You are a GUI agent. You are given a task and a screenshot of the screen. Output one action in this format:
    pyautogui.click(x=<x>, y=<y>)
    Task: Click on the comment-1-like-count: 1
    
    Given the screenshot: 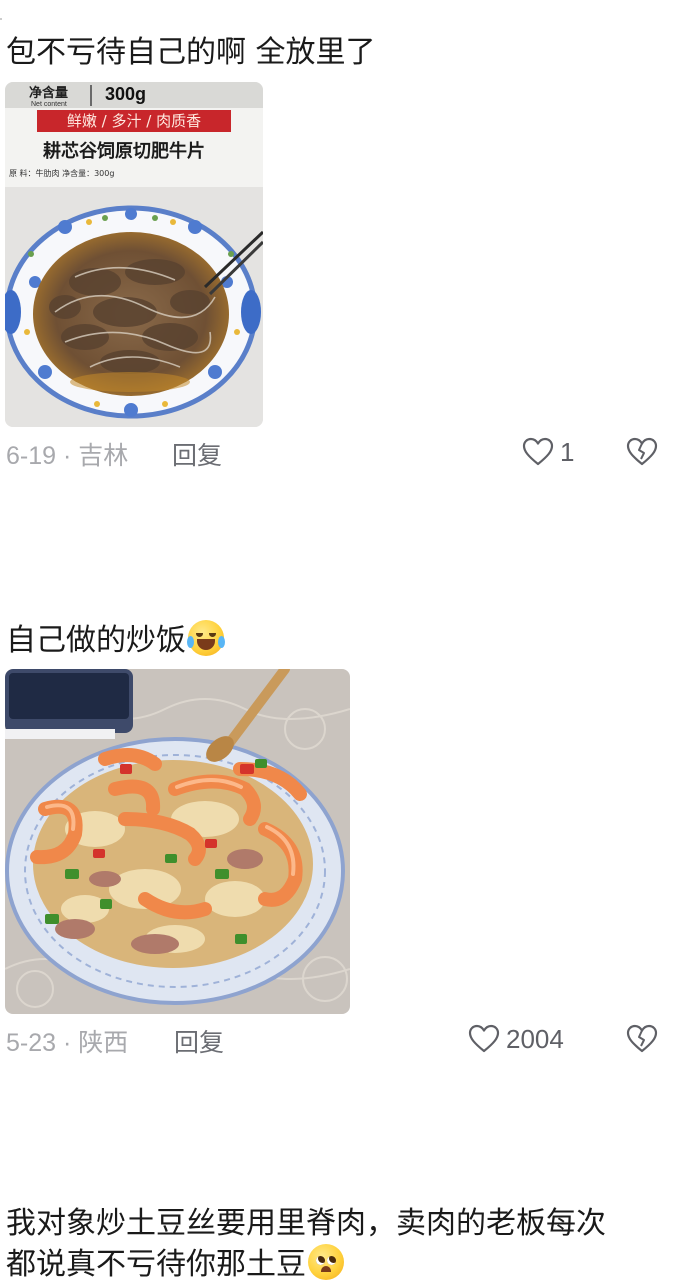 What is the action you would take?
    pyautogui.click(x=567, y=451)
    